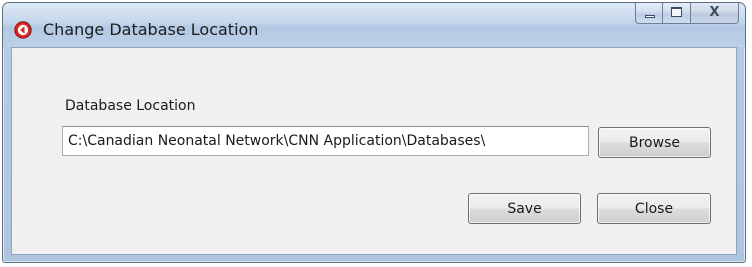 Image resolution: width=752 pixels, height=267 pixels. What do you see at coordinates (151, 29) in the screenshot?
I see `window-title: Change Database Location` at bounding box center [151, 29].